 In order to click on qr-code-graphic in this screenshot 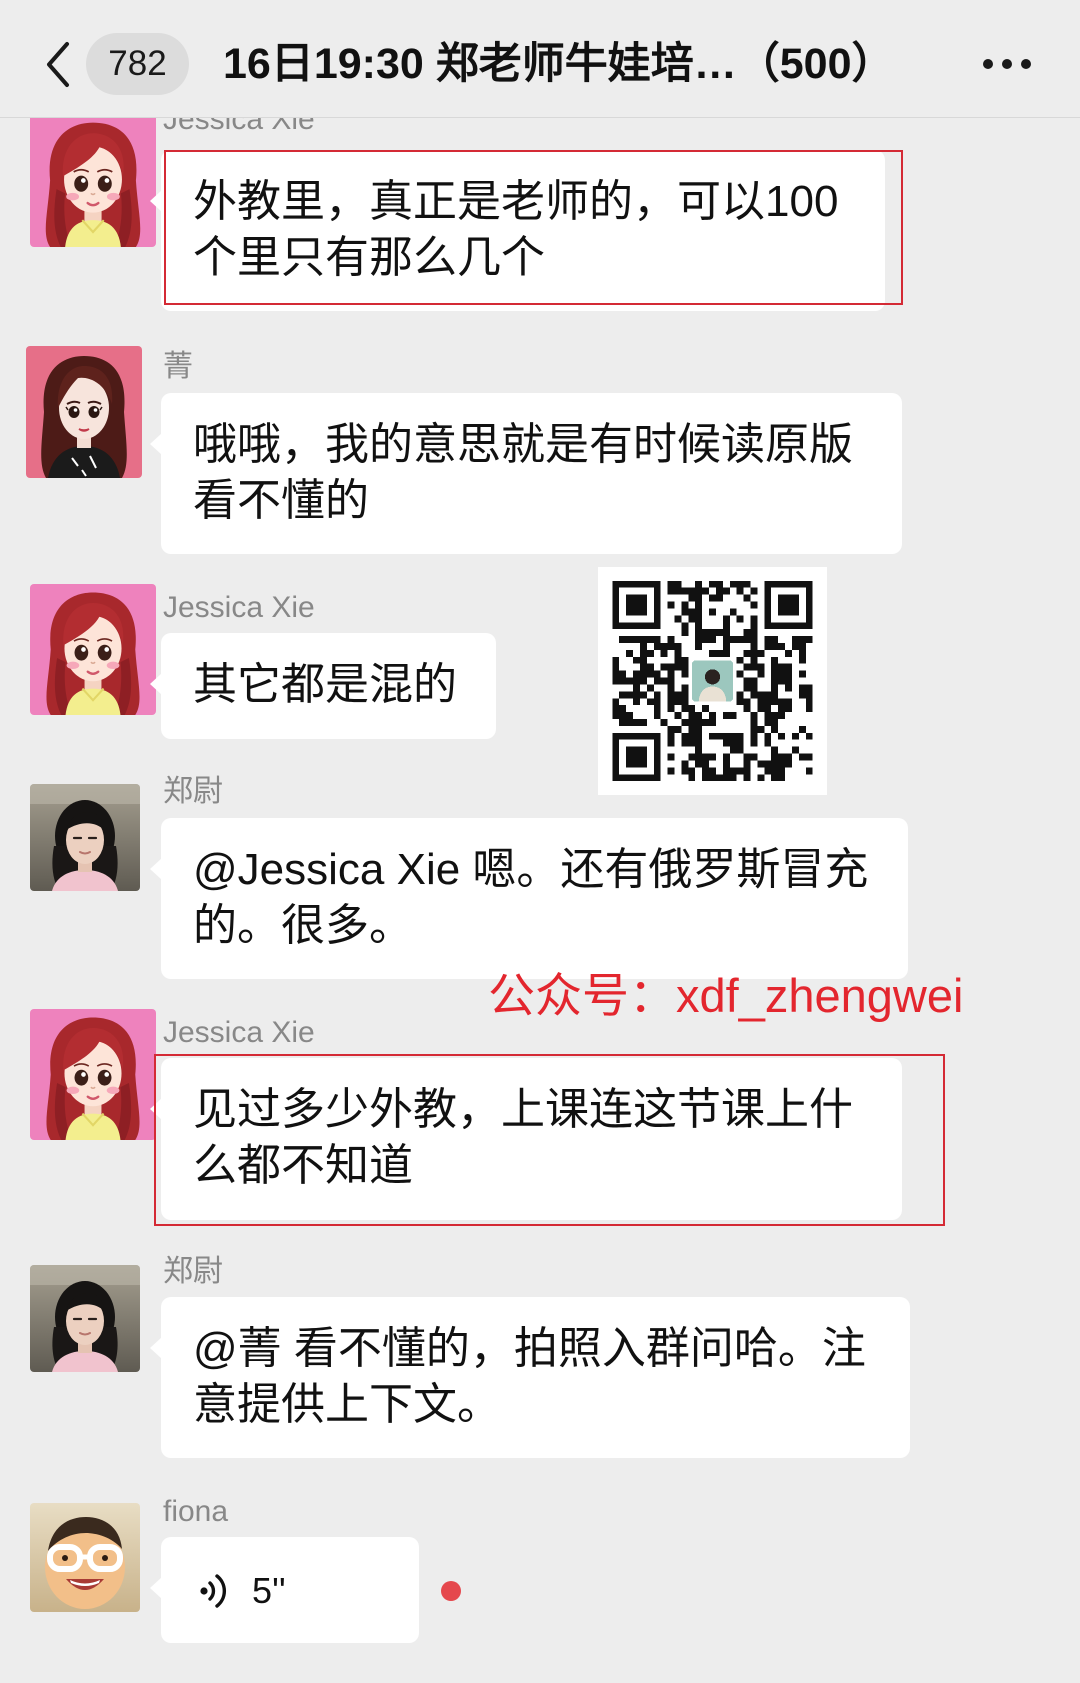, I will do `click(712, 681)`.